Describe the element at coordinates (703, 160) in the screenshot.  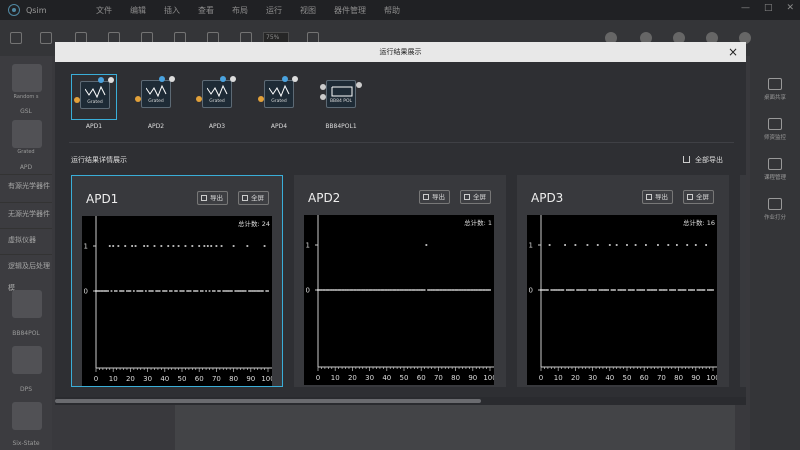
I see `export-all-button: 全部导出` at that location.